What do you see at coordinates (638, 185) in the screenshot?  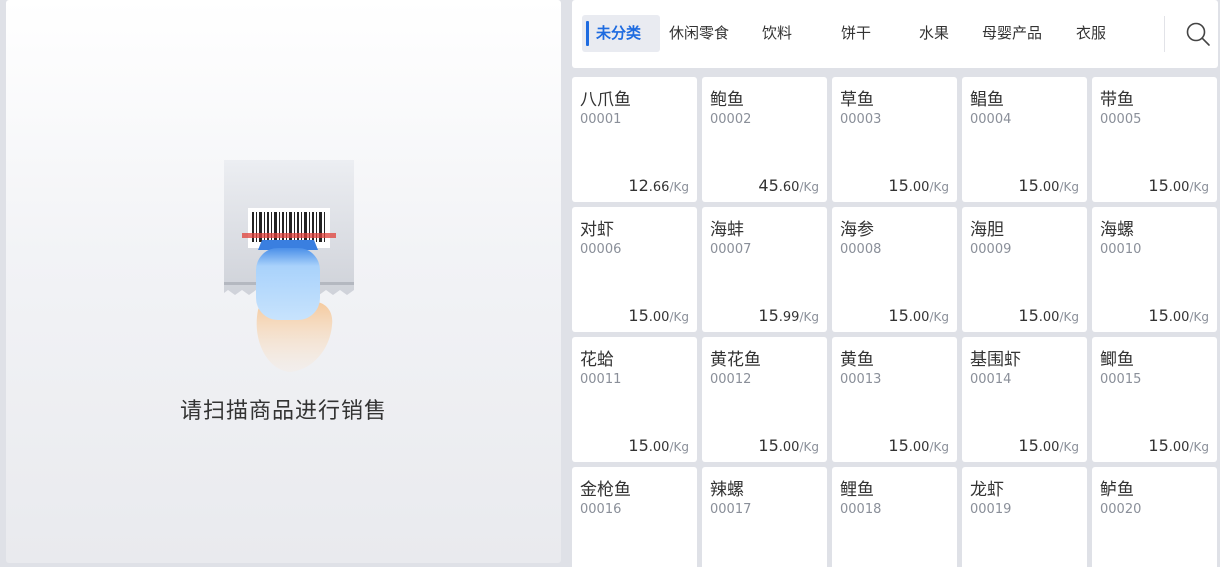 I see `price-integer: 12` at bounding box center [638, 185].